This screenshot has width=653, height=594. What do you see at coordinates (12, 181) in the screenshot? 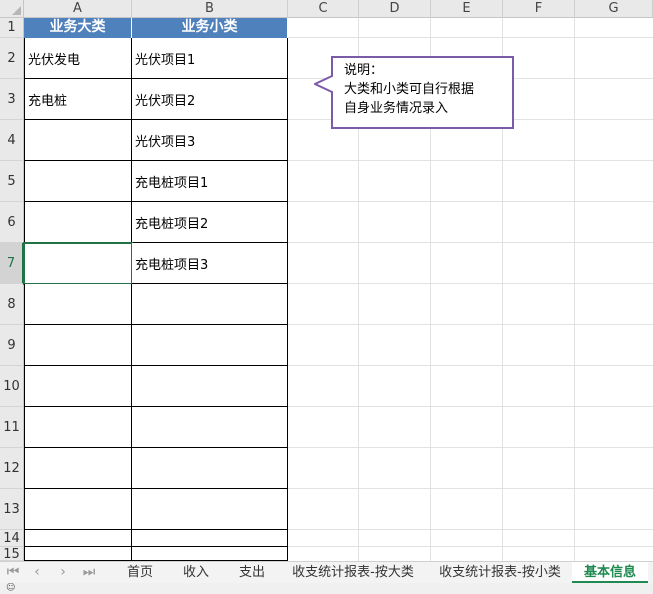
I see `row-header-5: 5` at bounding box center [12, 181].